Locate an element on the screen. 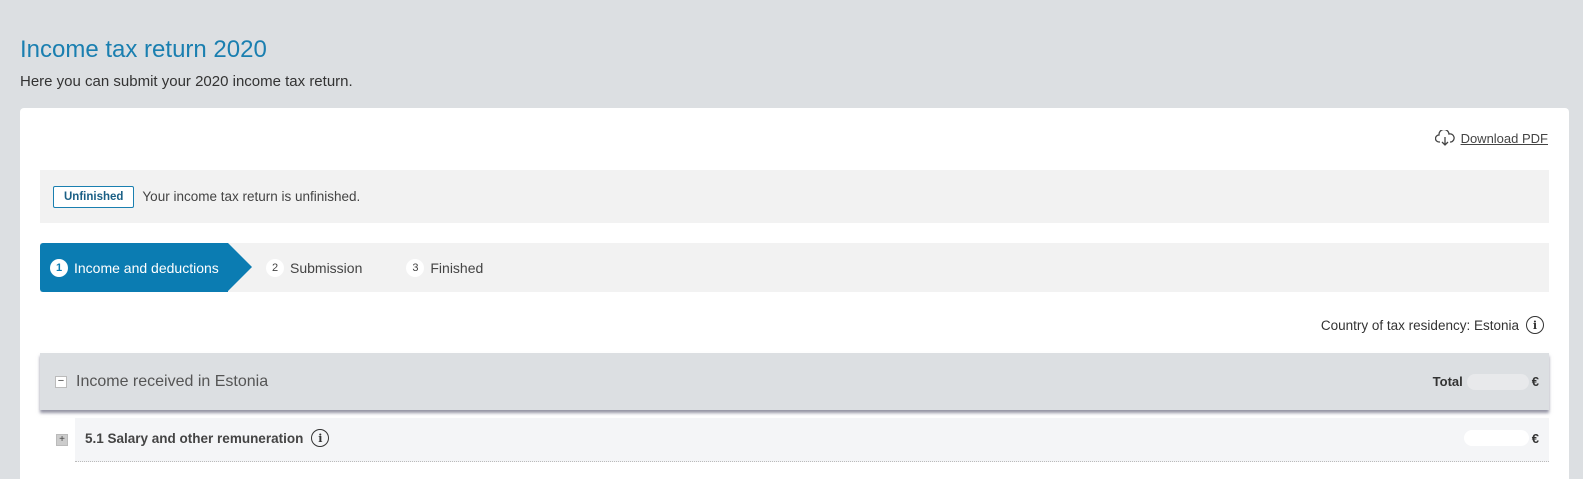 This screenshot has width=1583, height=479. page-title: Income tax return 2020 is located at coordinates (143, 49).